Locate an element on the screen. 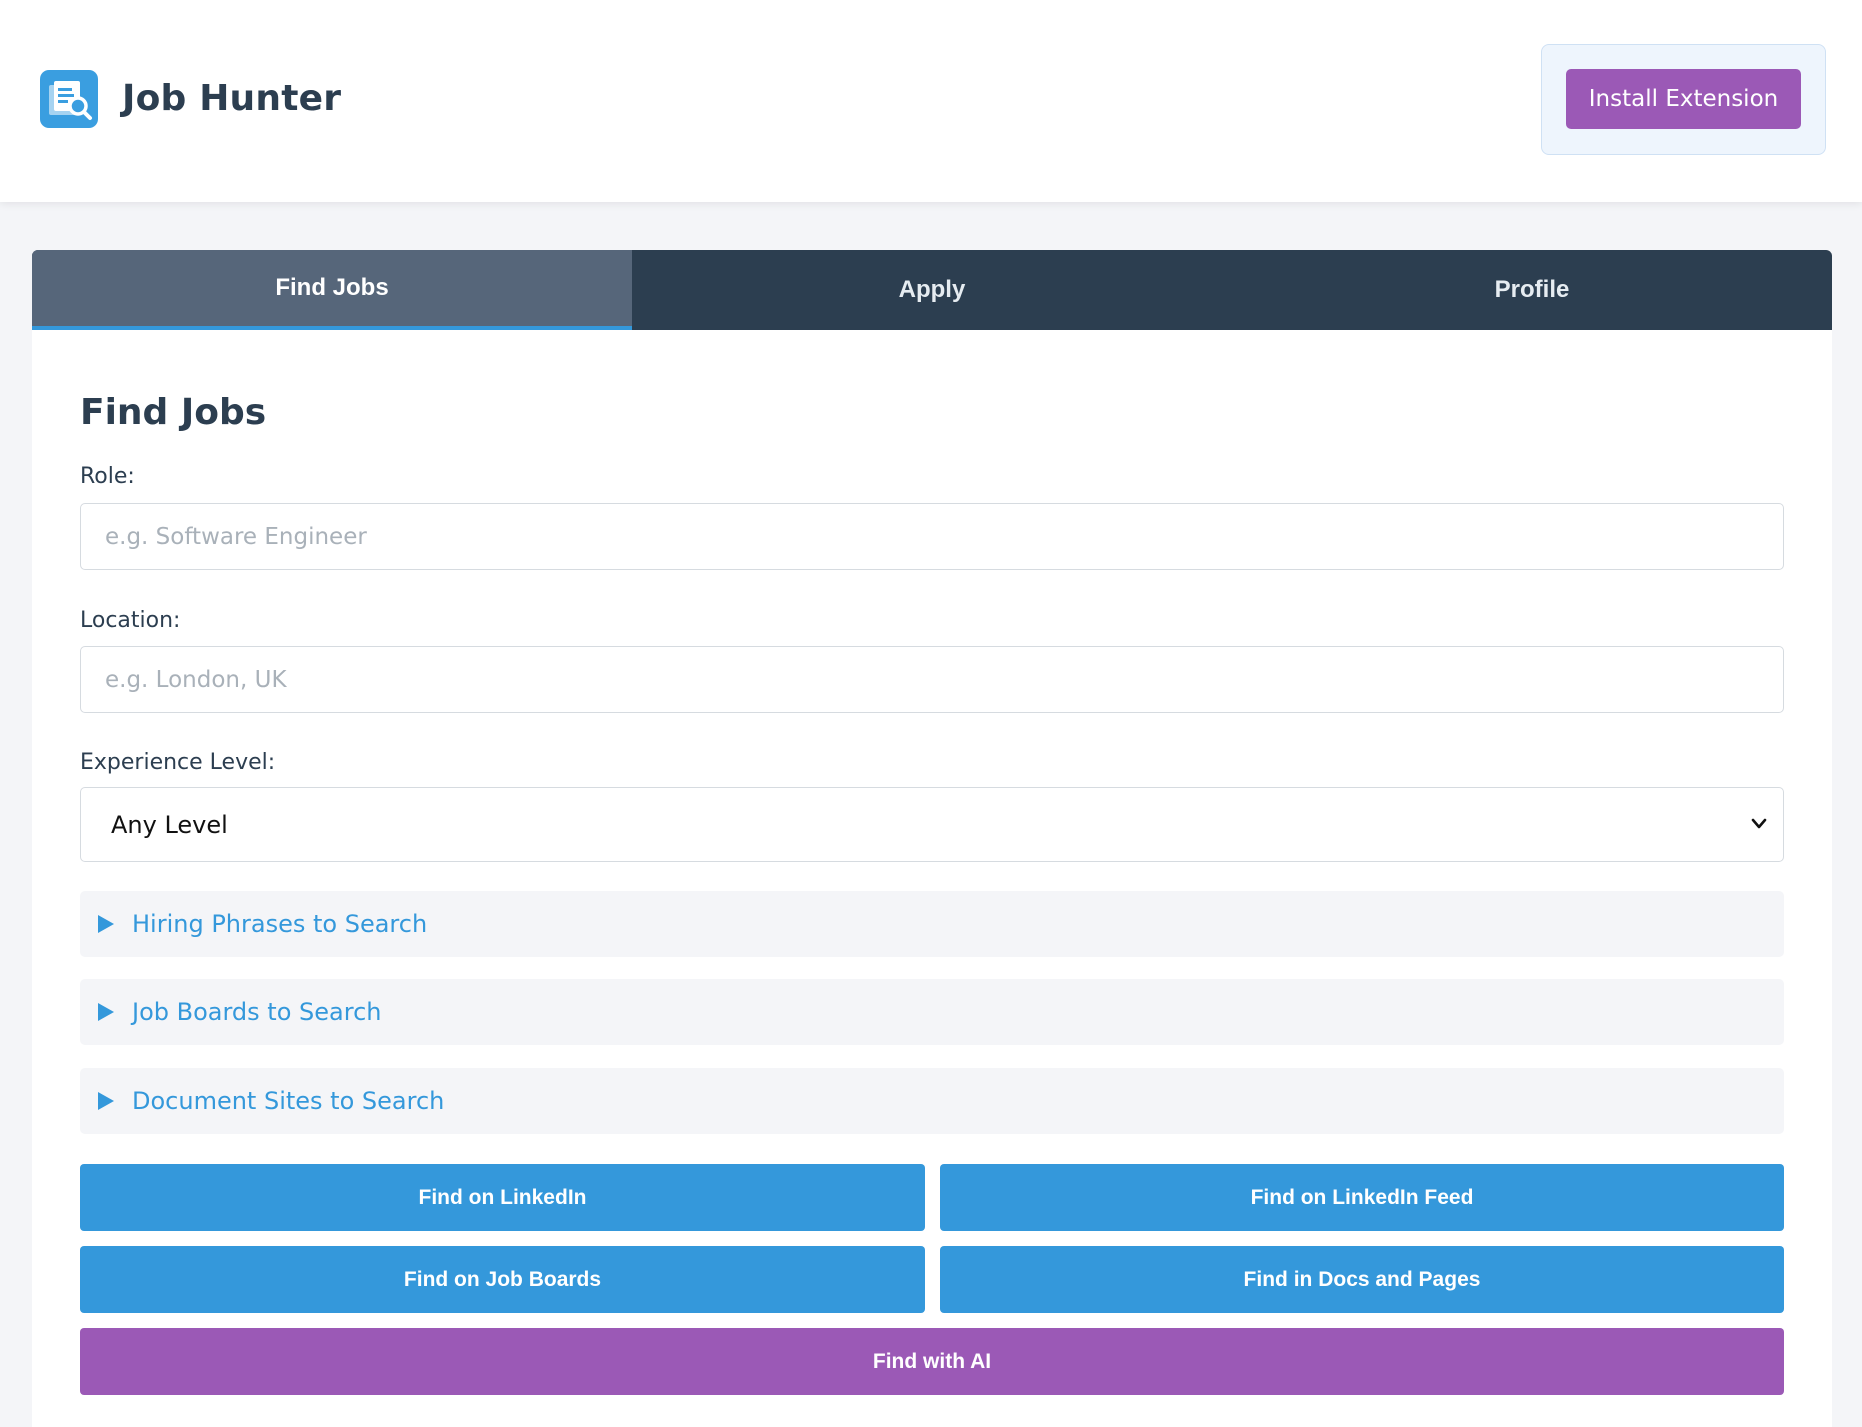 The width and height of the screenshot is (1862, 1427). accordion-job-boards: Job Boards to Search is located at coordinates (932, 1012).